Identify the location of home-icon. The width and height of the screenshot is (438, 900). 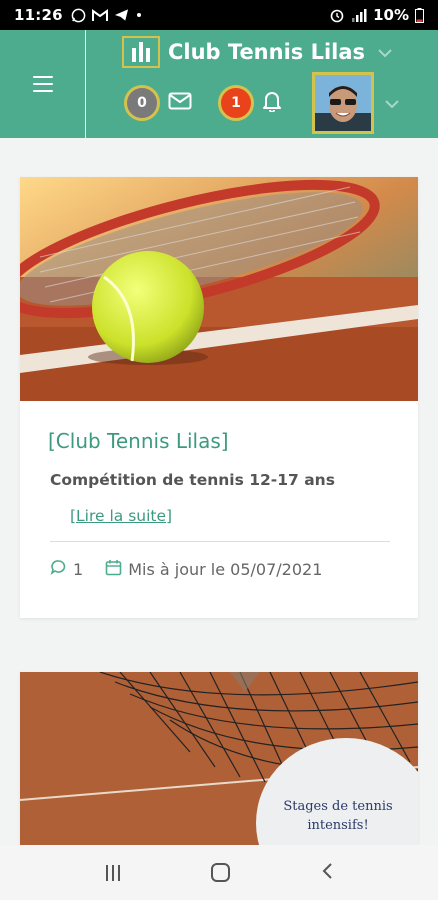
(220, 872).